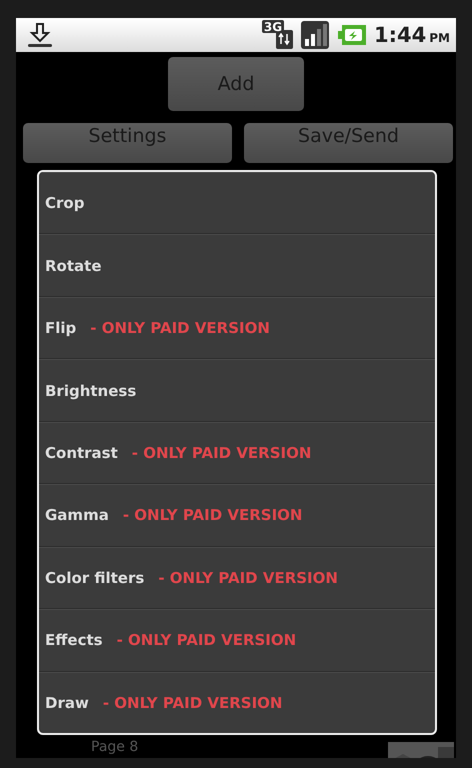 The width and height of the screenshot is (472, 768). What do you see at coordinates (237, 515) in the screenshot?
I see `menu-item: Gamma - ONLY PAID VERSION` at bounding box center [237, 515].